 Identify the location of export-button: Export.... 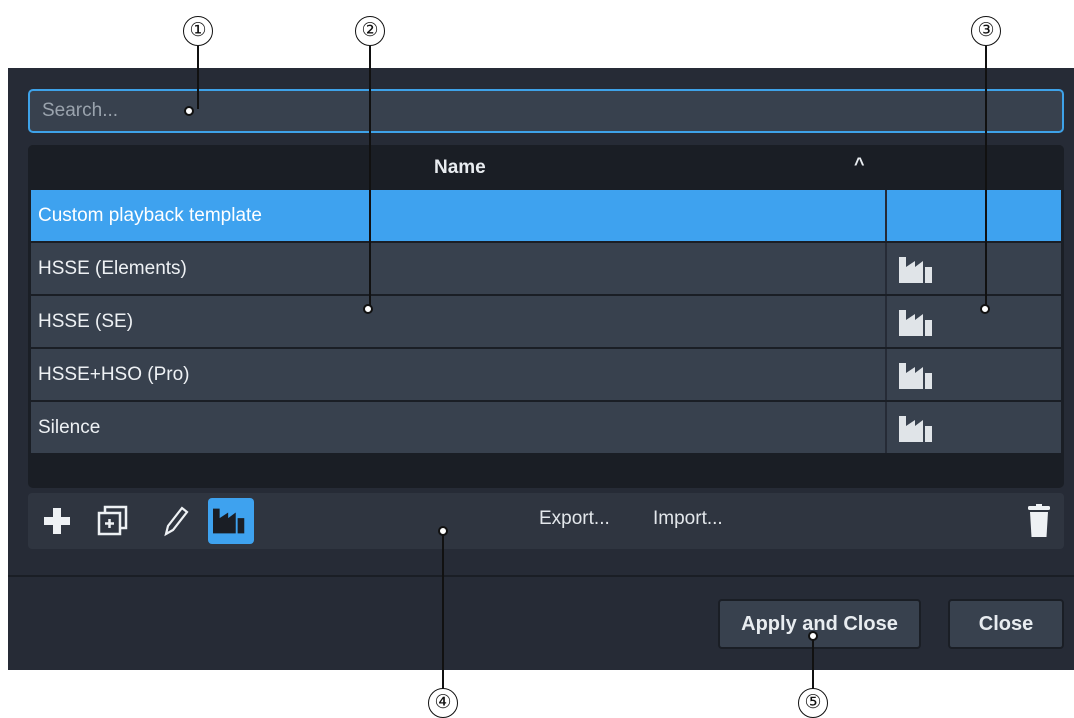
(574, 519).